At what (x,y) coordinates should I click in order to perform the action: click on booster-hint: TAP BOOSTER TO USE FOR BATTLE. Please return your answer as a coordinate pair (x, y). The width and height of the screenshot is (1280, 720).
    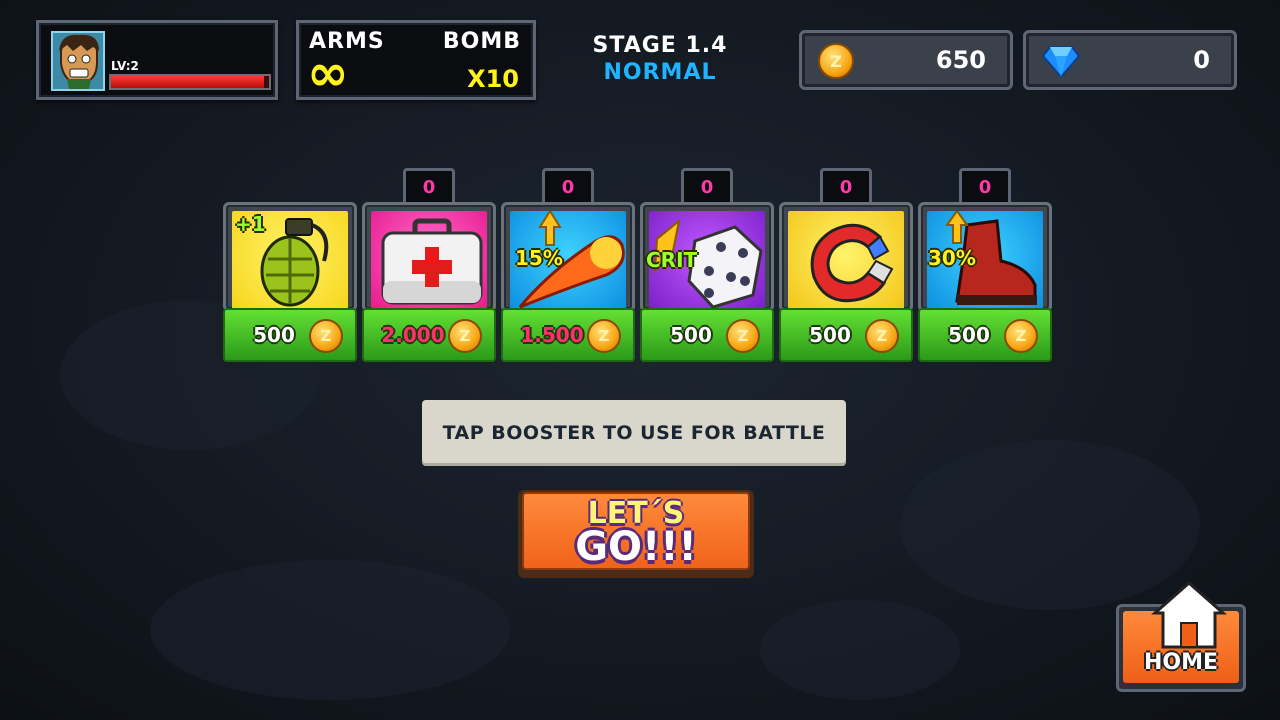
    Looking at the image, I should click on (634, 433).